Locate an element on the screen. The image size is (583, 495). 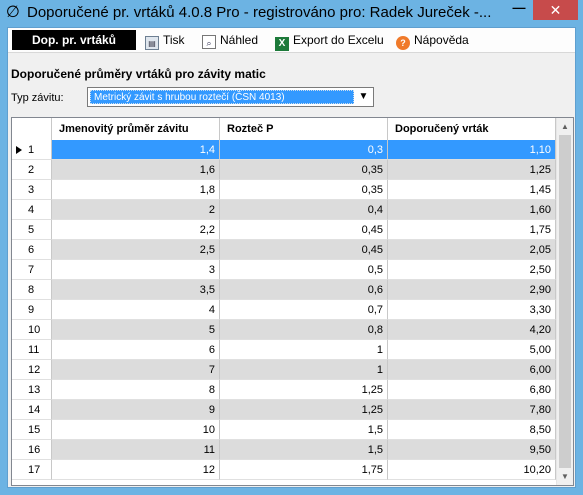
cell-pitch: 0,8 is located at coordinates (304, 330).